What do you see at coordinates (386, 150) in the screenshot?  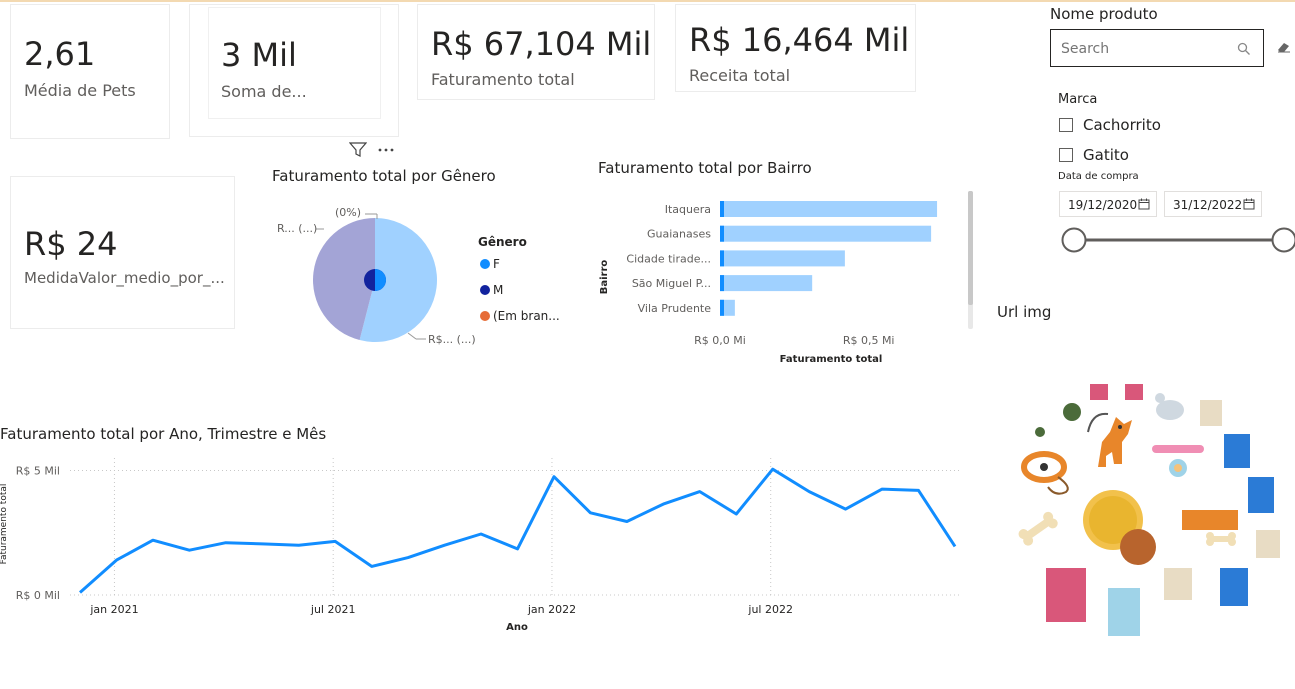 I see `more-options-icon` at bounding box center [386, 150].